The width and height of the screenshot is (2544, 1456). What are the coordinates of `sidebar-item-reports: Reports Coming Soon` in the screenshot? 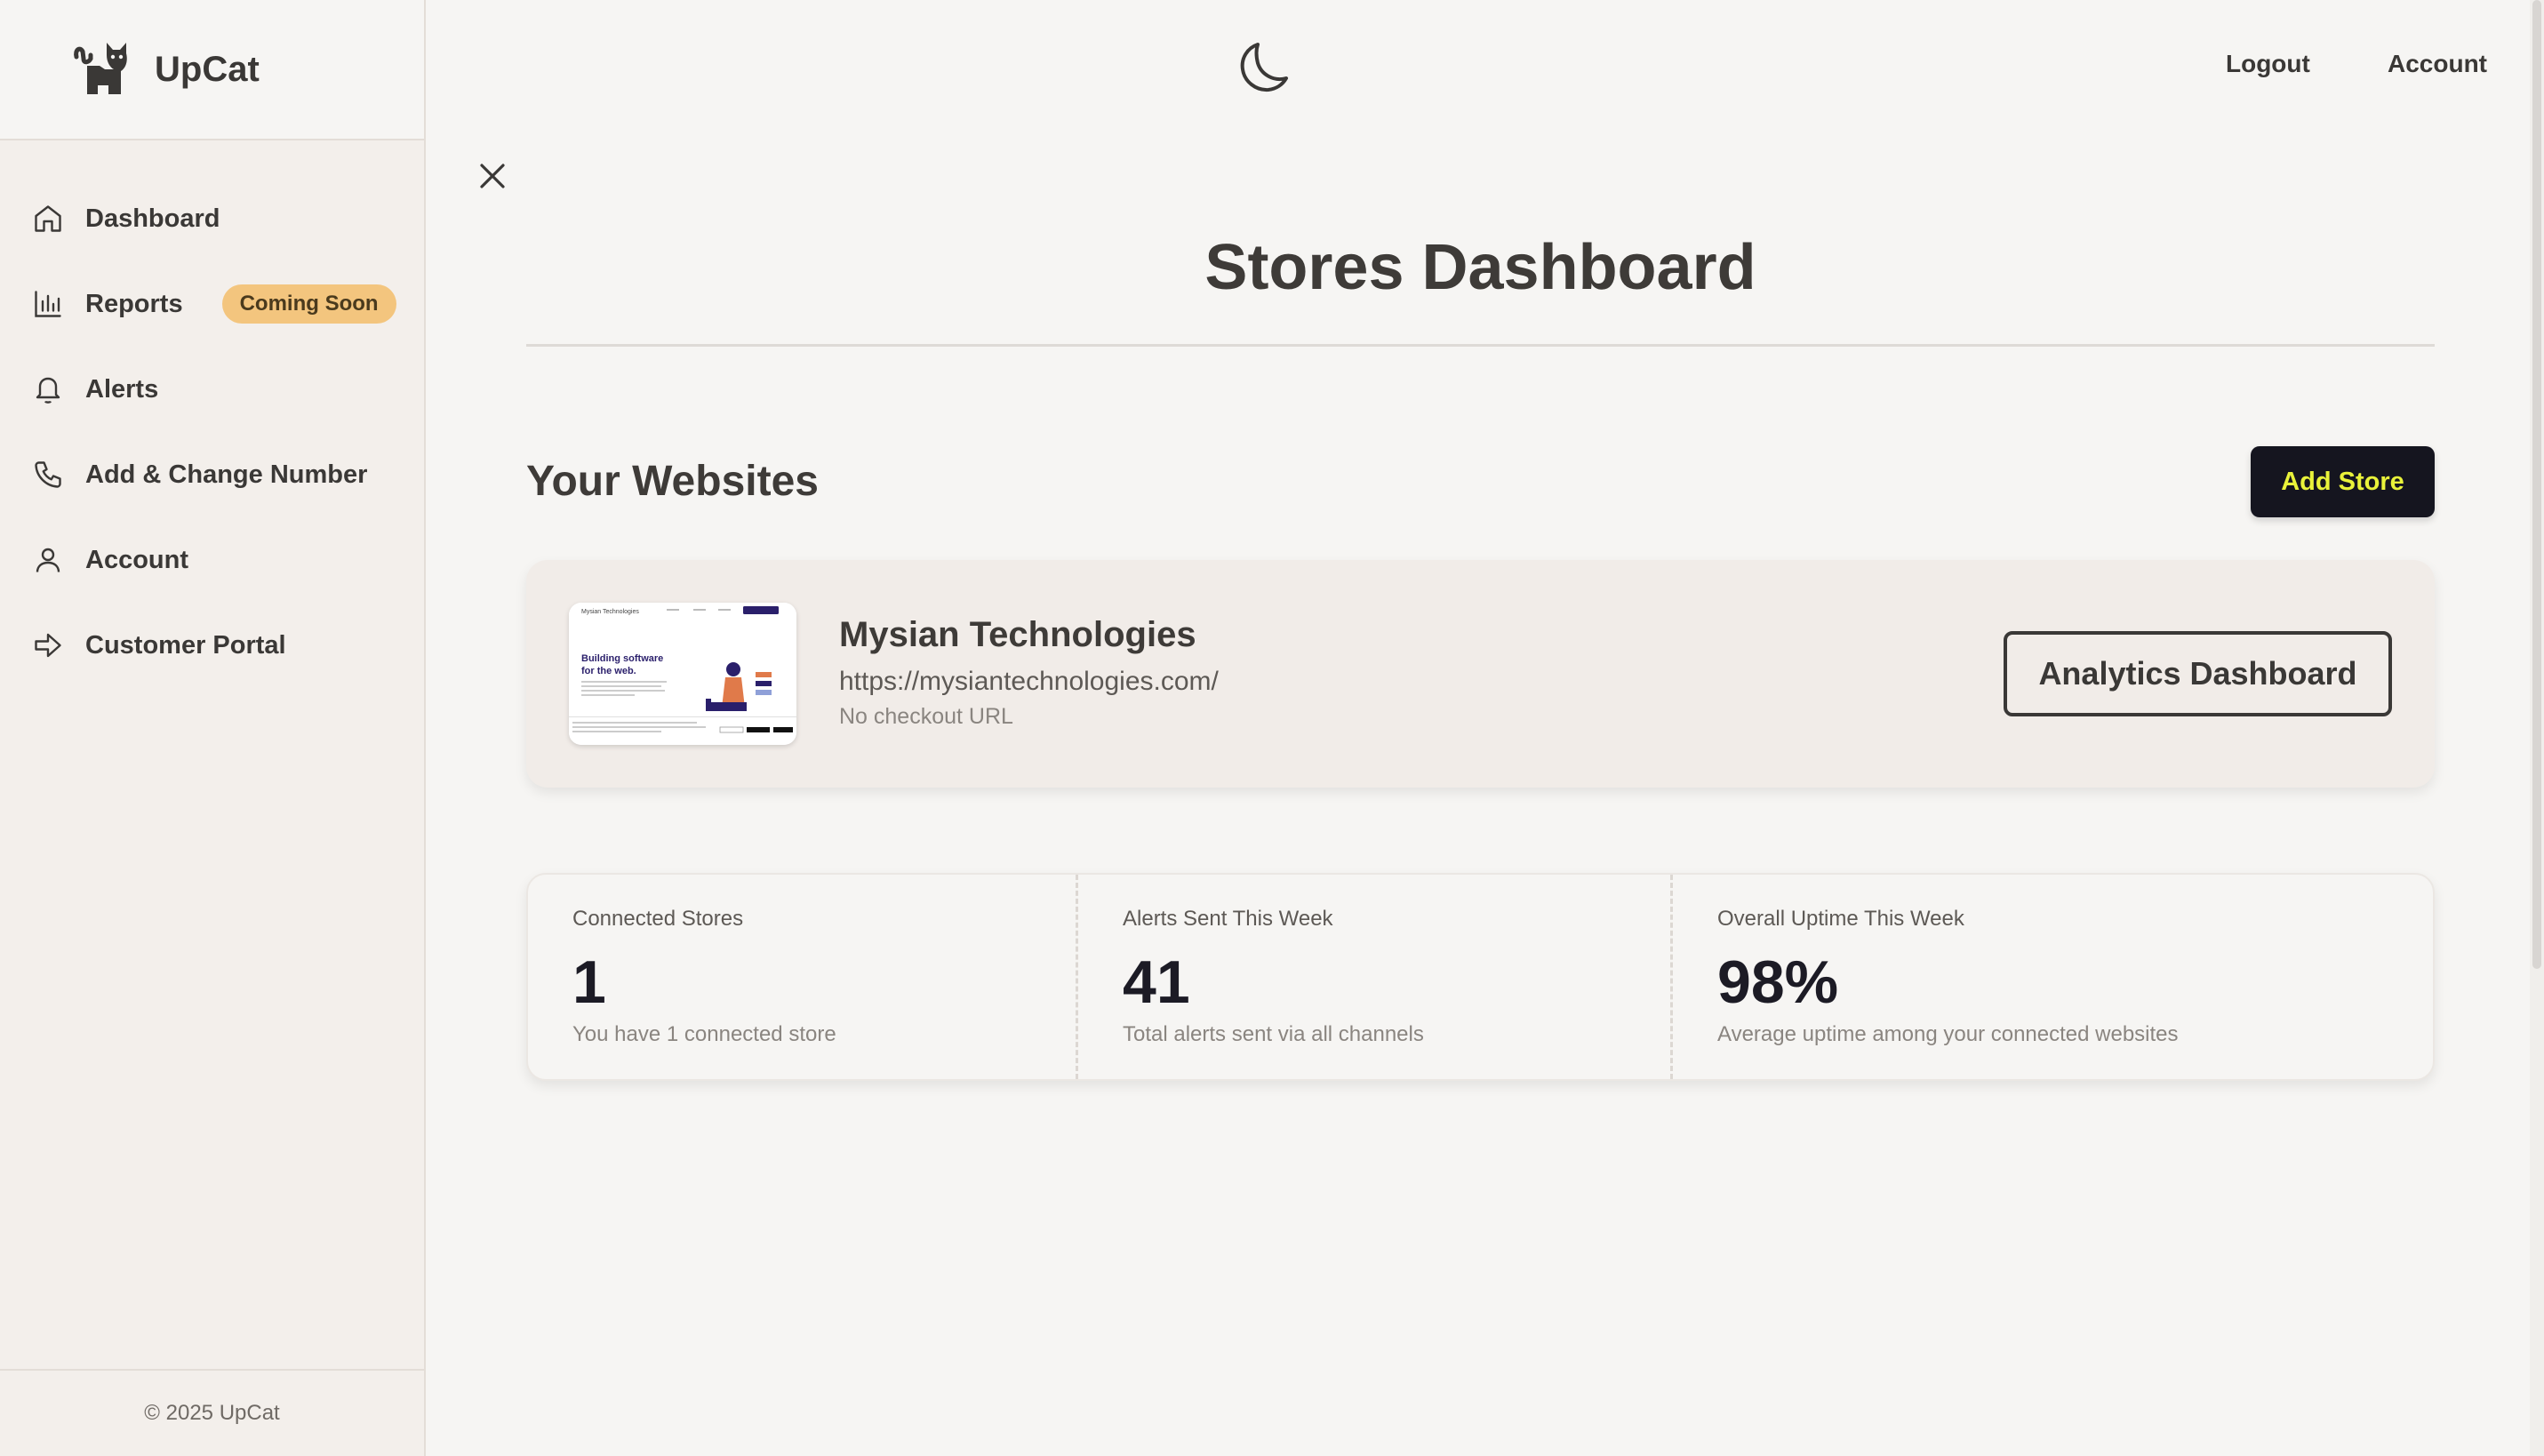 It's located at (212, 304).